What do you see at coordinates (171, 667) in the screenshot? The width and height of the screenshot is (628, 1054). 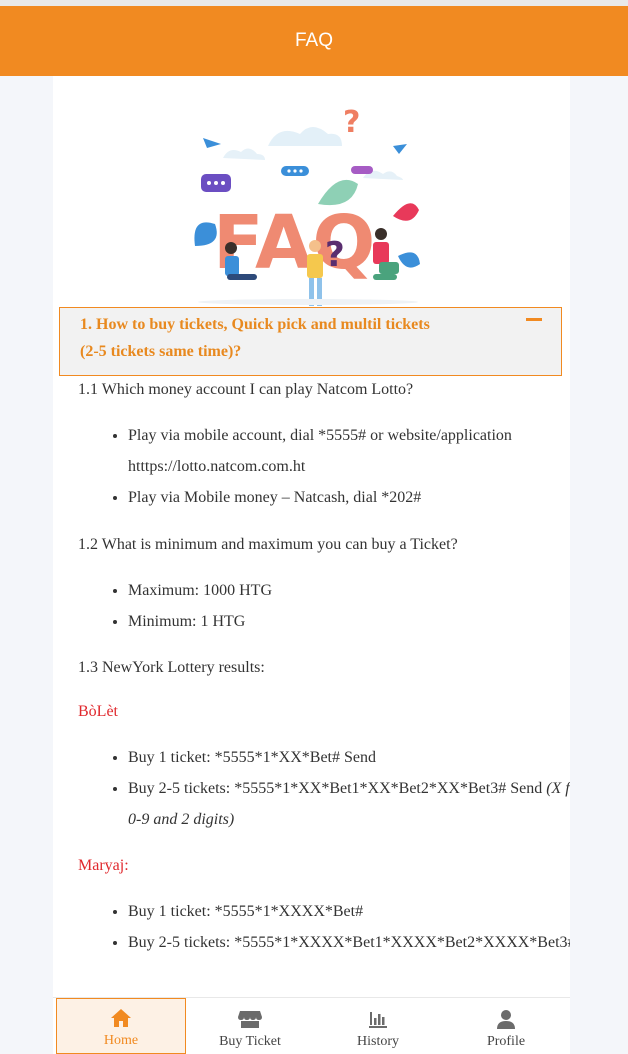 I see `question-1-3: 1.3 NewYork Lottery results:` at bounding box center [171, 667].